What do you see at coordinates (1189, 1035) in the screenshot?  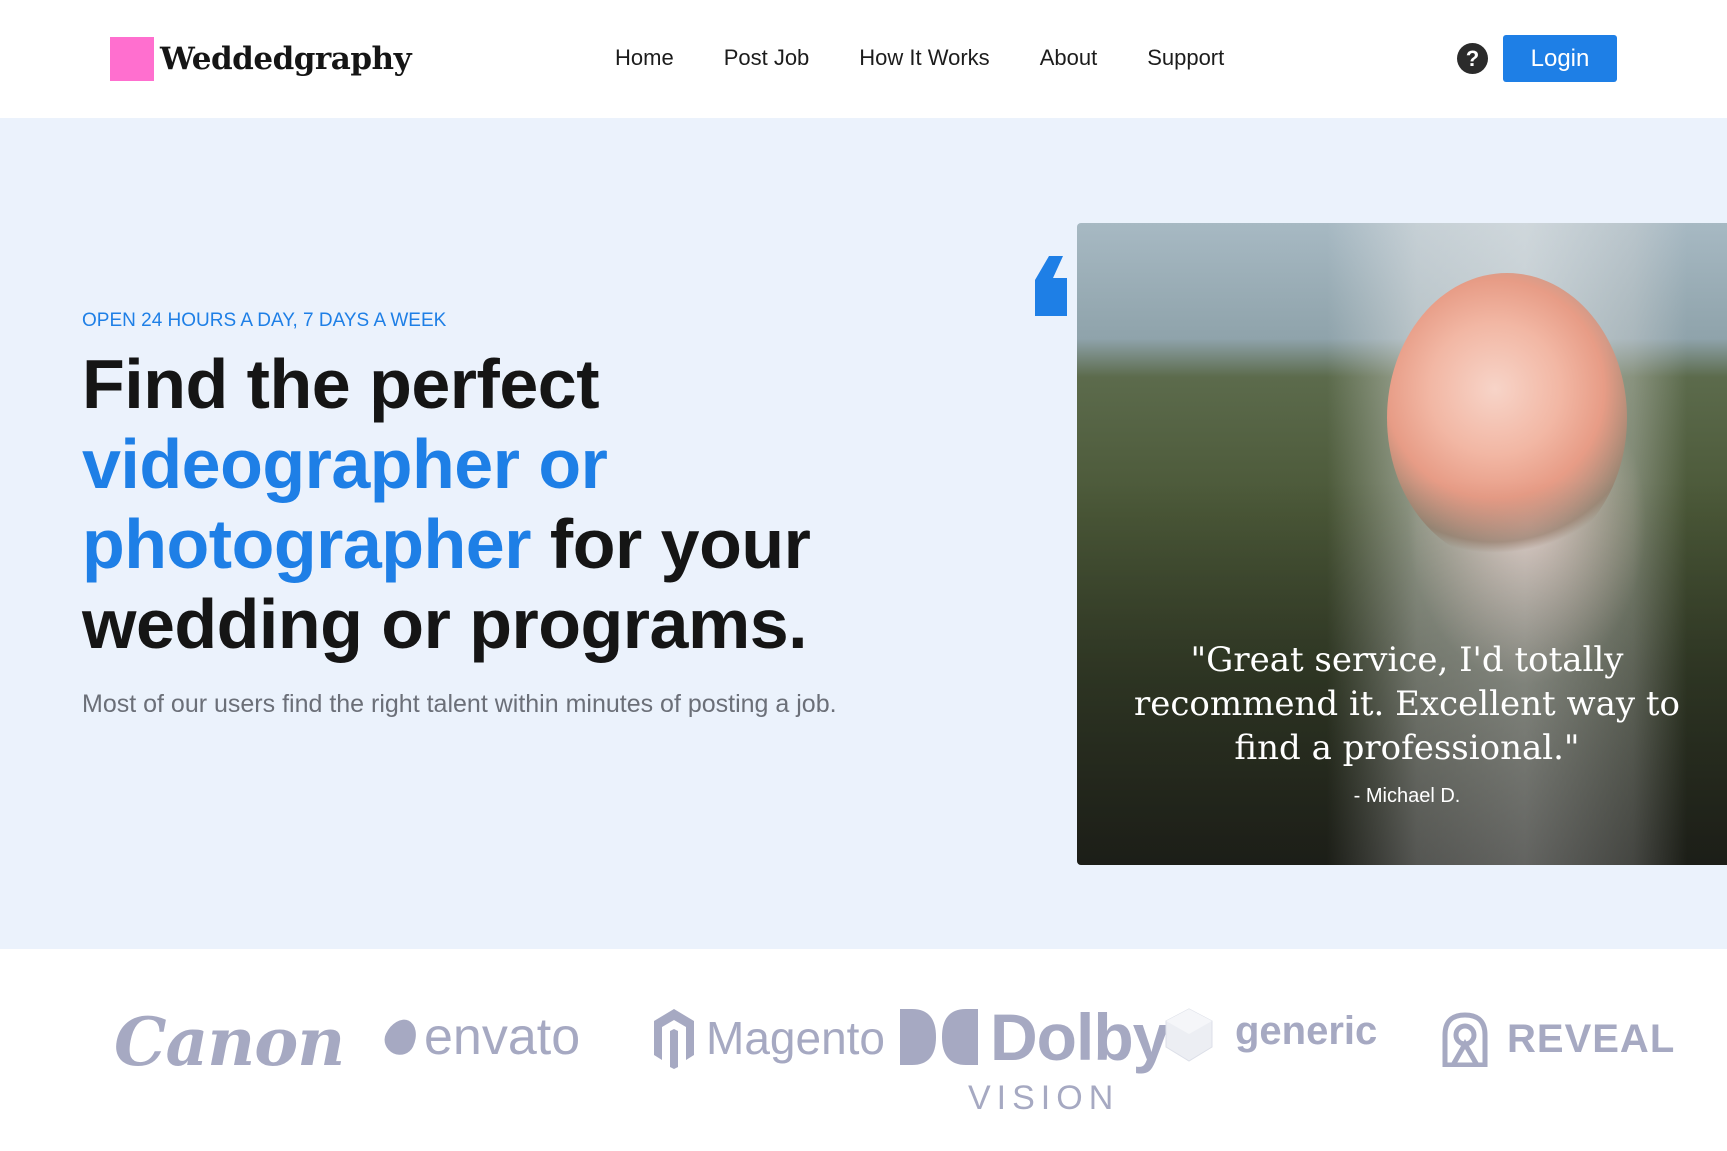 I see `cube-logo-icon` at bounding box center [1189, 1035].